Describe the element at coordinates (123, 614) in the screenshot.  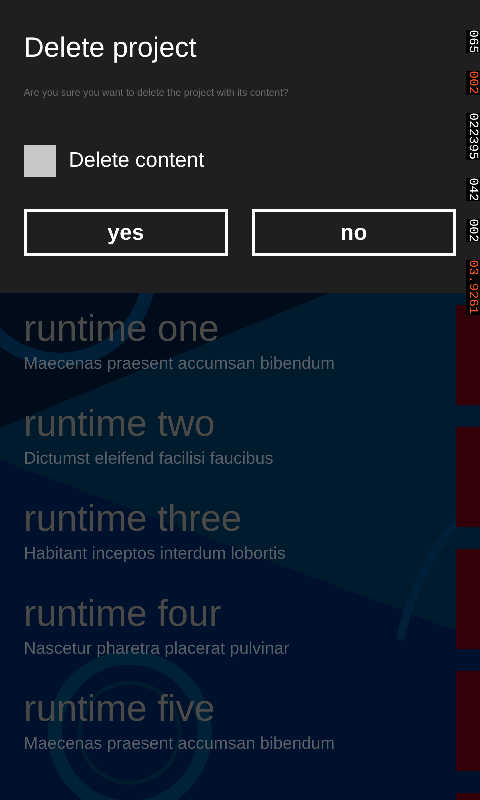
I see `item-title: runtime four` at that location.